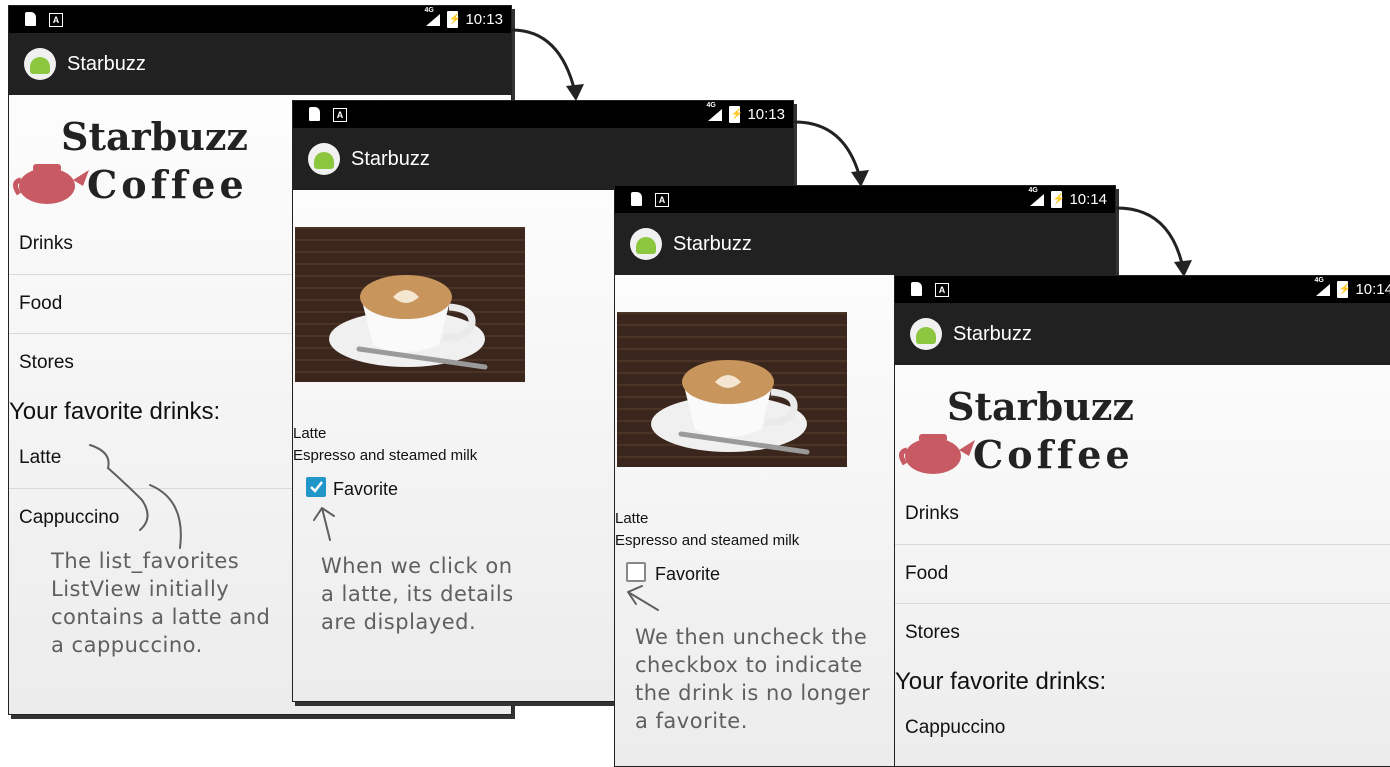 The width and height of the screenshot is (1390, 767). I want to click on arrowhead-icon, so click(575, 92).